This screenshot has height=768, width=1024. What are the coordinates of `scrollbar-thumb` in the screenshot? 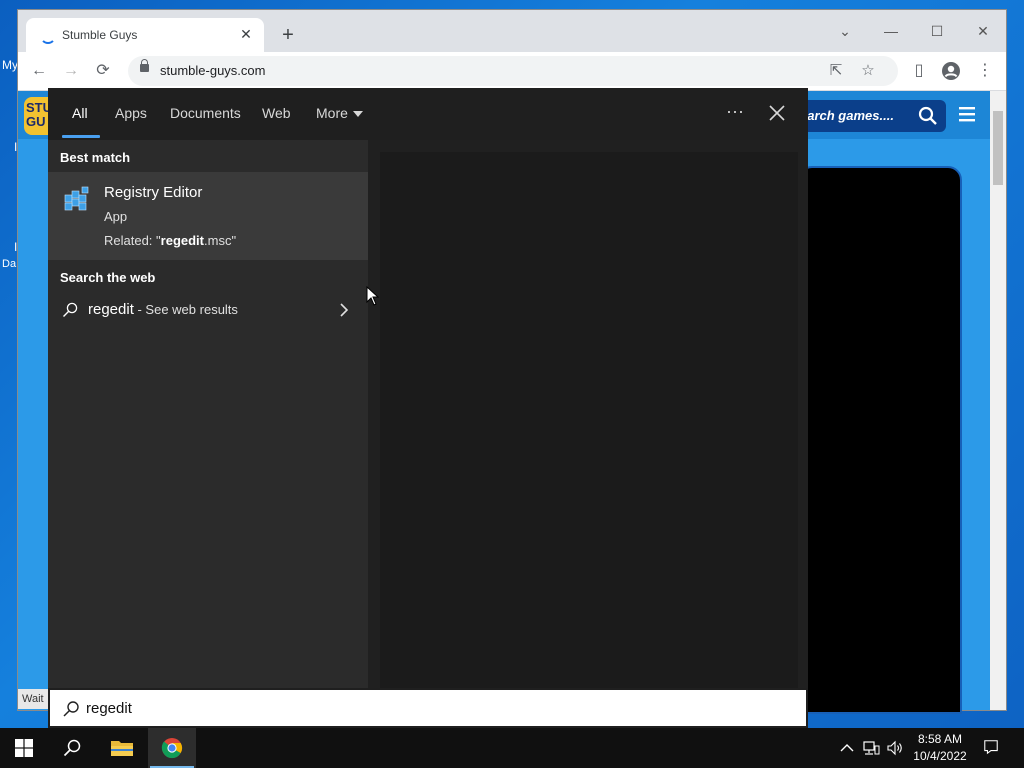 It's located at (998, 148).